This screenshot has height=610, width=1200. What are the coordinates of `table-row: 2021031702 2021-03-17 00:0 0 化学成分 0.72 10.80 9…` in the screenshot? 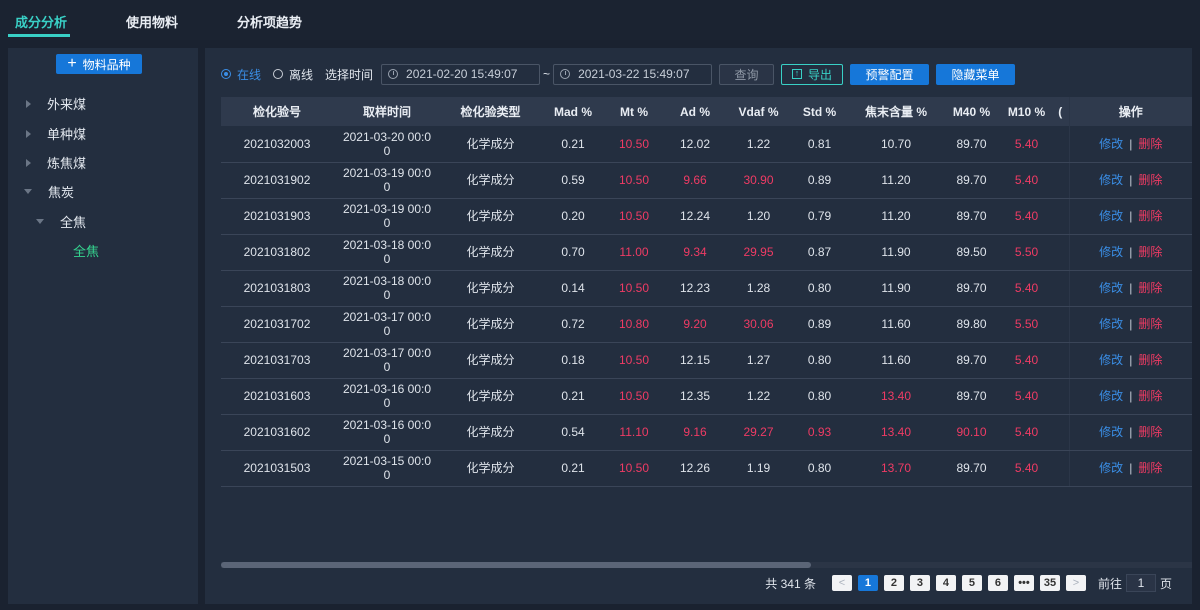 It's located at (706, 324).